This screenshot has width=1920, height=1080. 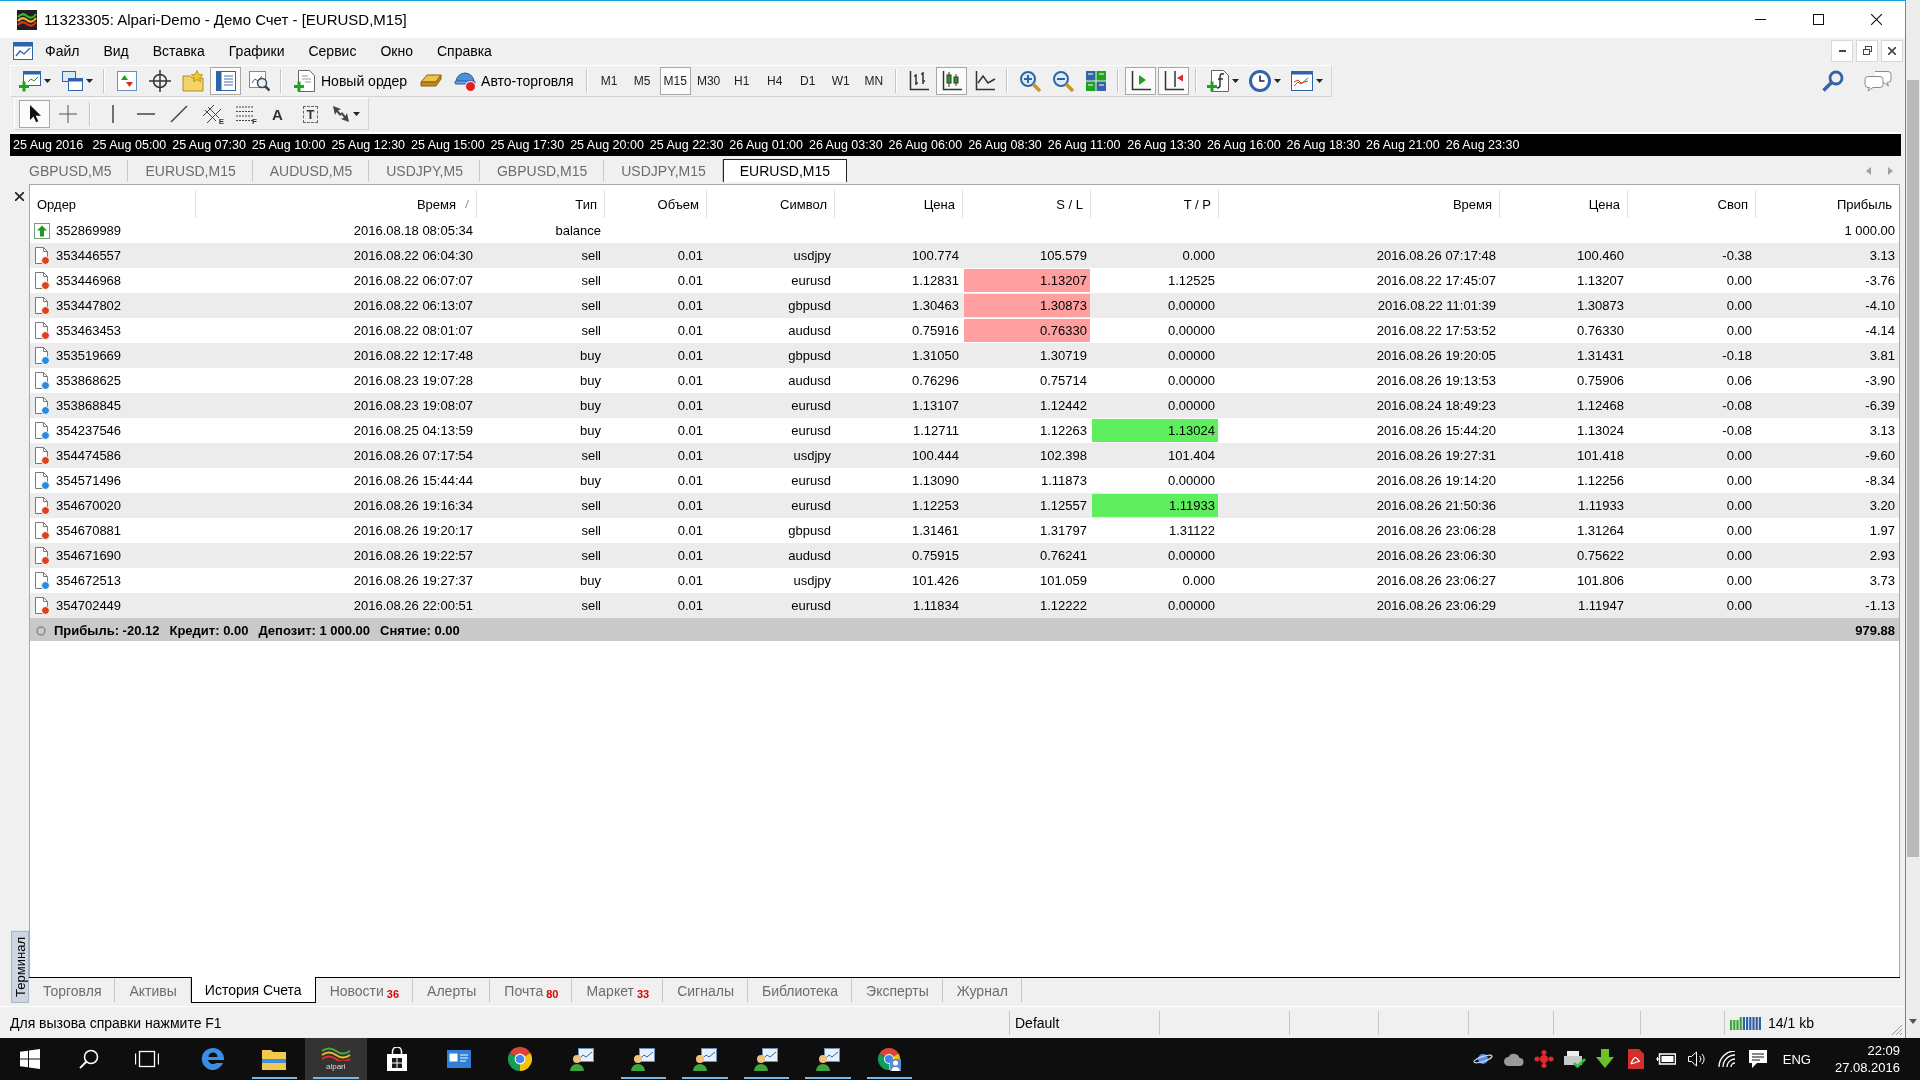 What do you see at coordinates (1084, 145) in the screenshot?
I see `time-label: 26 Aug 11:00` at bounding box center [1084, 145].